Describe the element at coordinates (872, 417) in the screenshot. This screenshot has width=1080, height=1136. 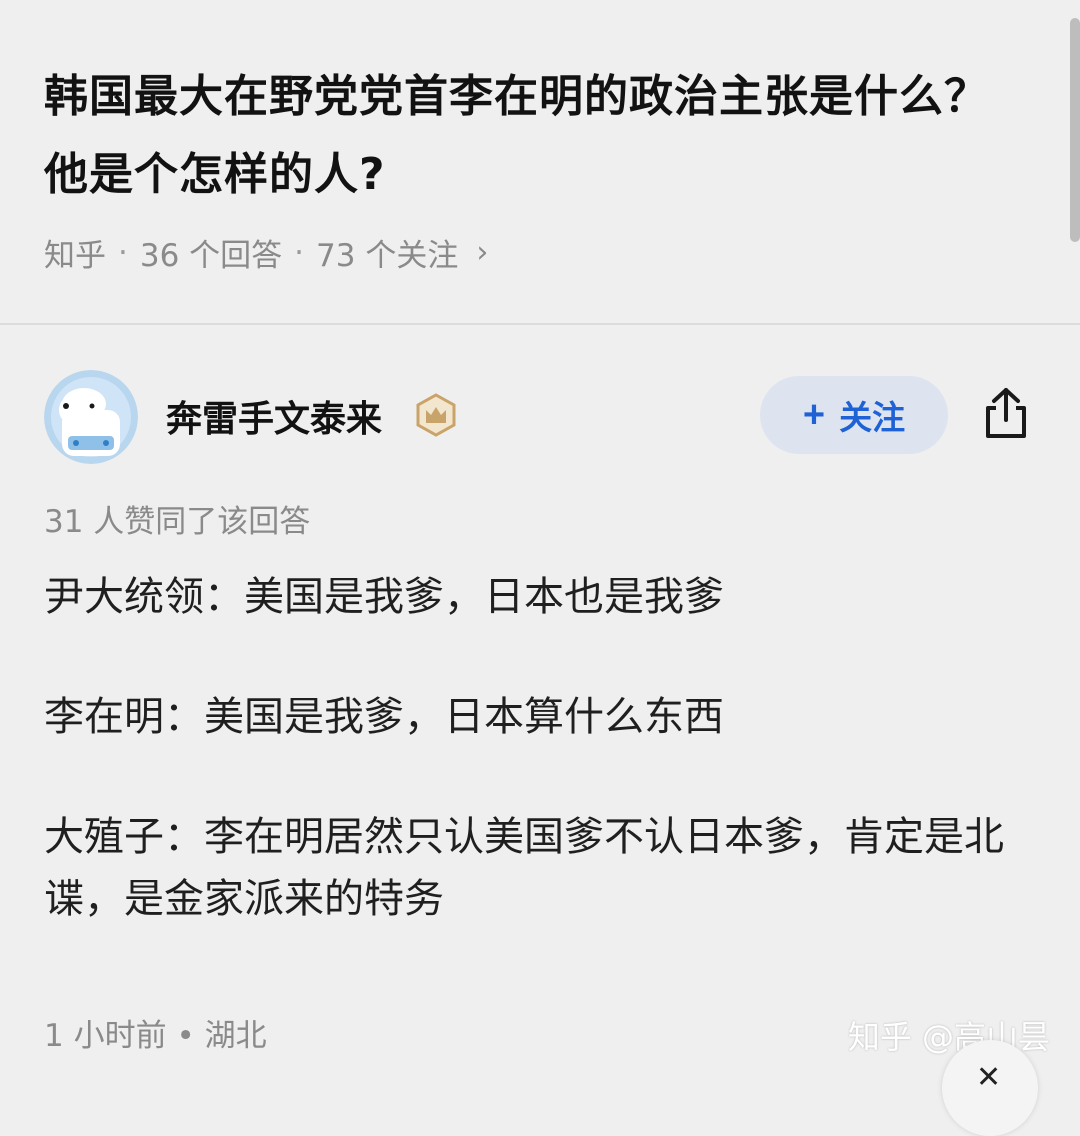
I see `follow-label: 关注` at that location.